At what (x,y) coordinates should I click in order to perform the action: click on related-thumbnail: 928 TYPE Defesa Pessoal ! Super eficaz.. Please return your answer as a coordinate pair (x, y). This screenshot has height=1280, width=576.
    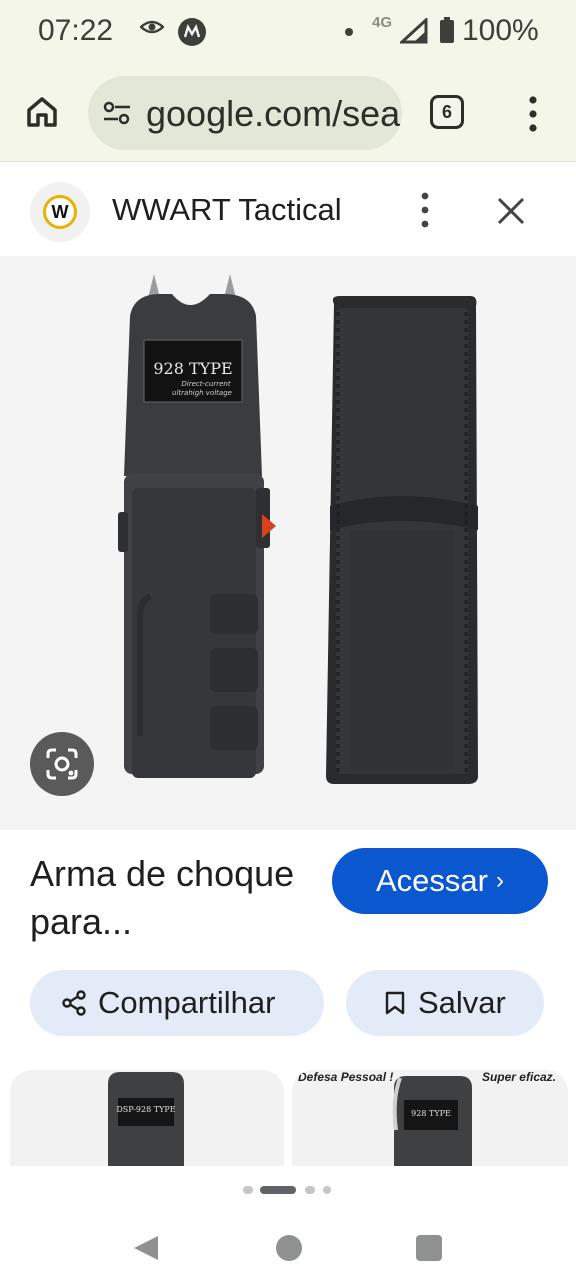
    Looking at the image, I should click on (430, 1118).